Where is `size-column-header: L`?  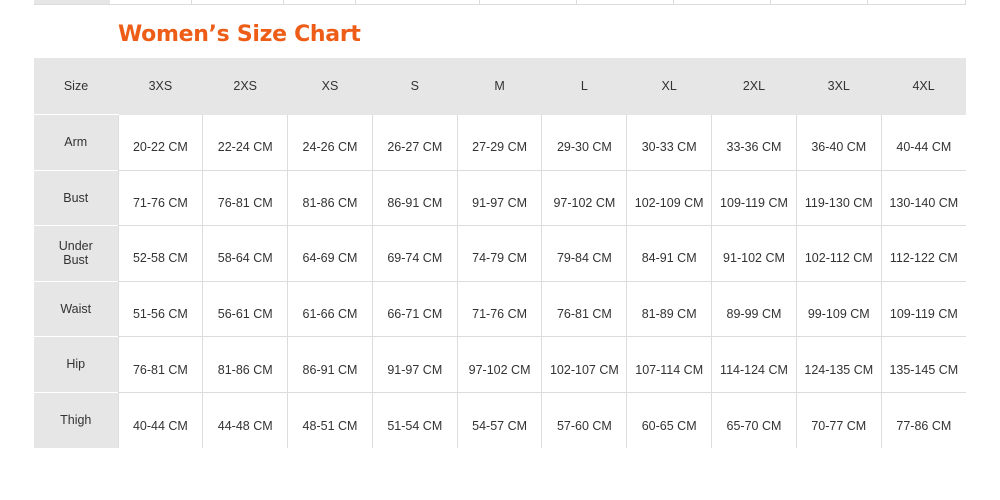 size-column-header: L is located at coordinates (584, 86).